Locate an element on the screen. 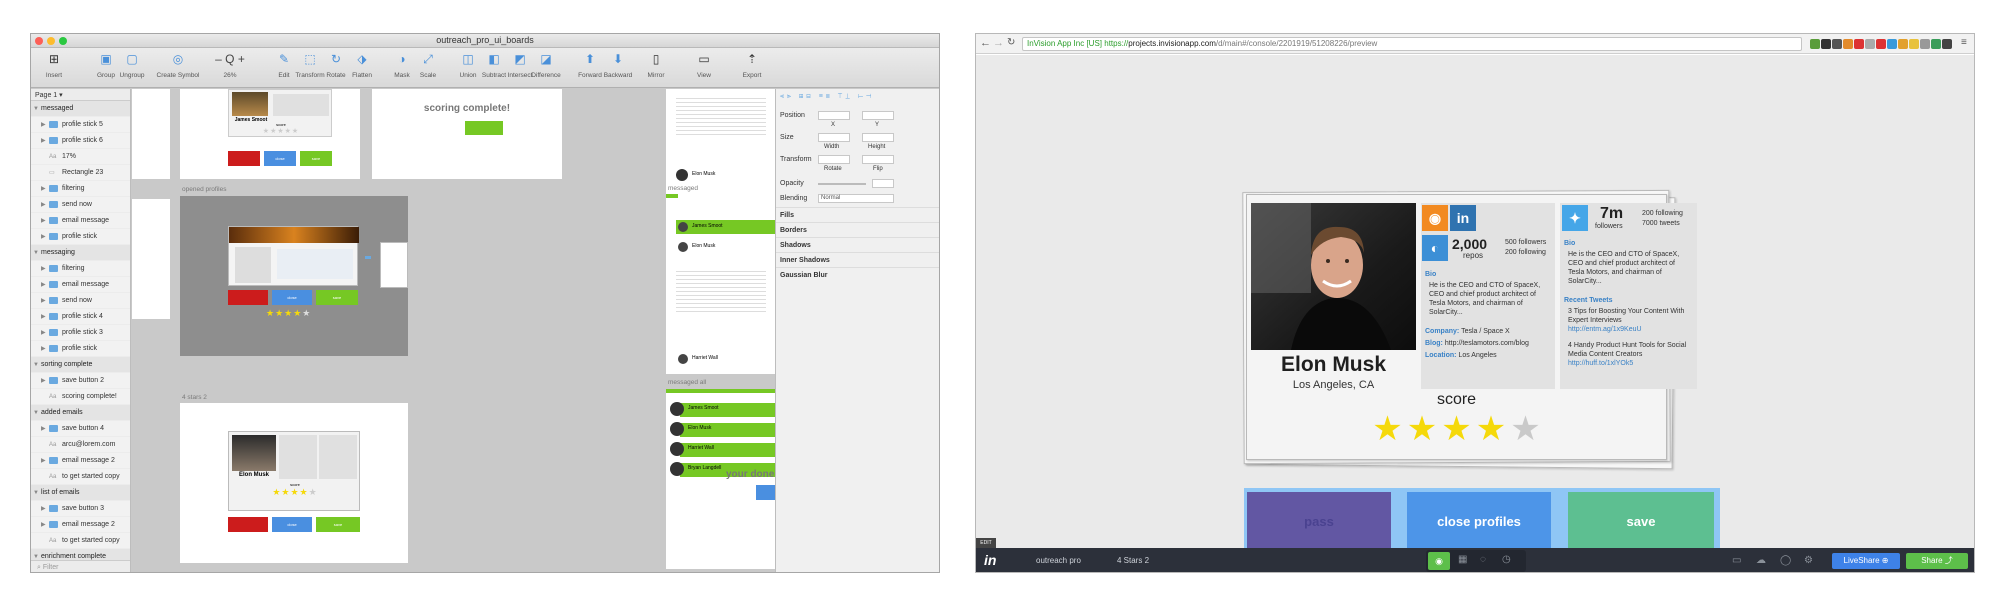  flip-buttons is located at coordinates (878, 159).